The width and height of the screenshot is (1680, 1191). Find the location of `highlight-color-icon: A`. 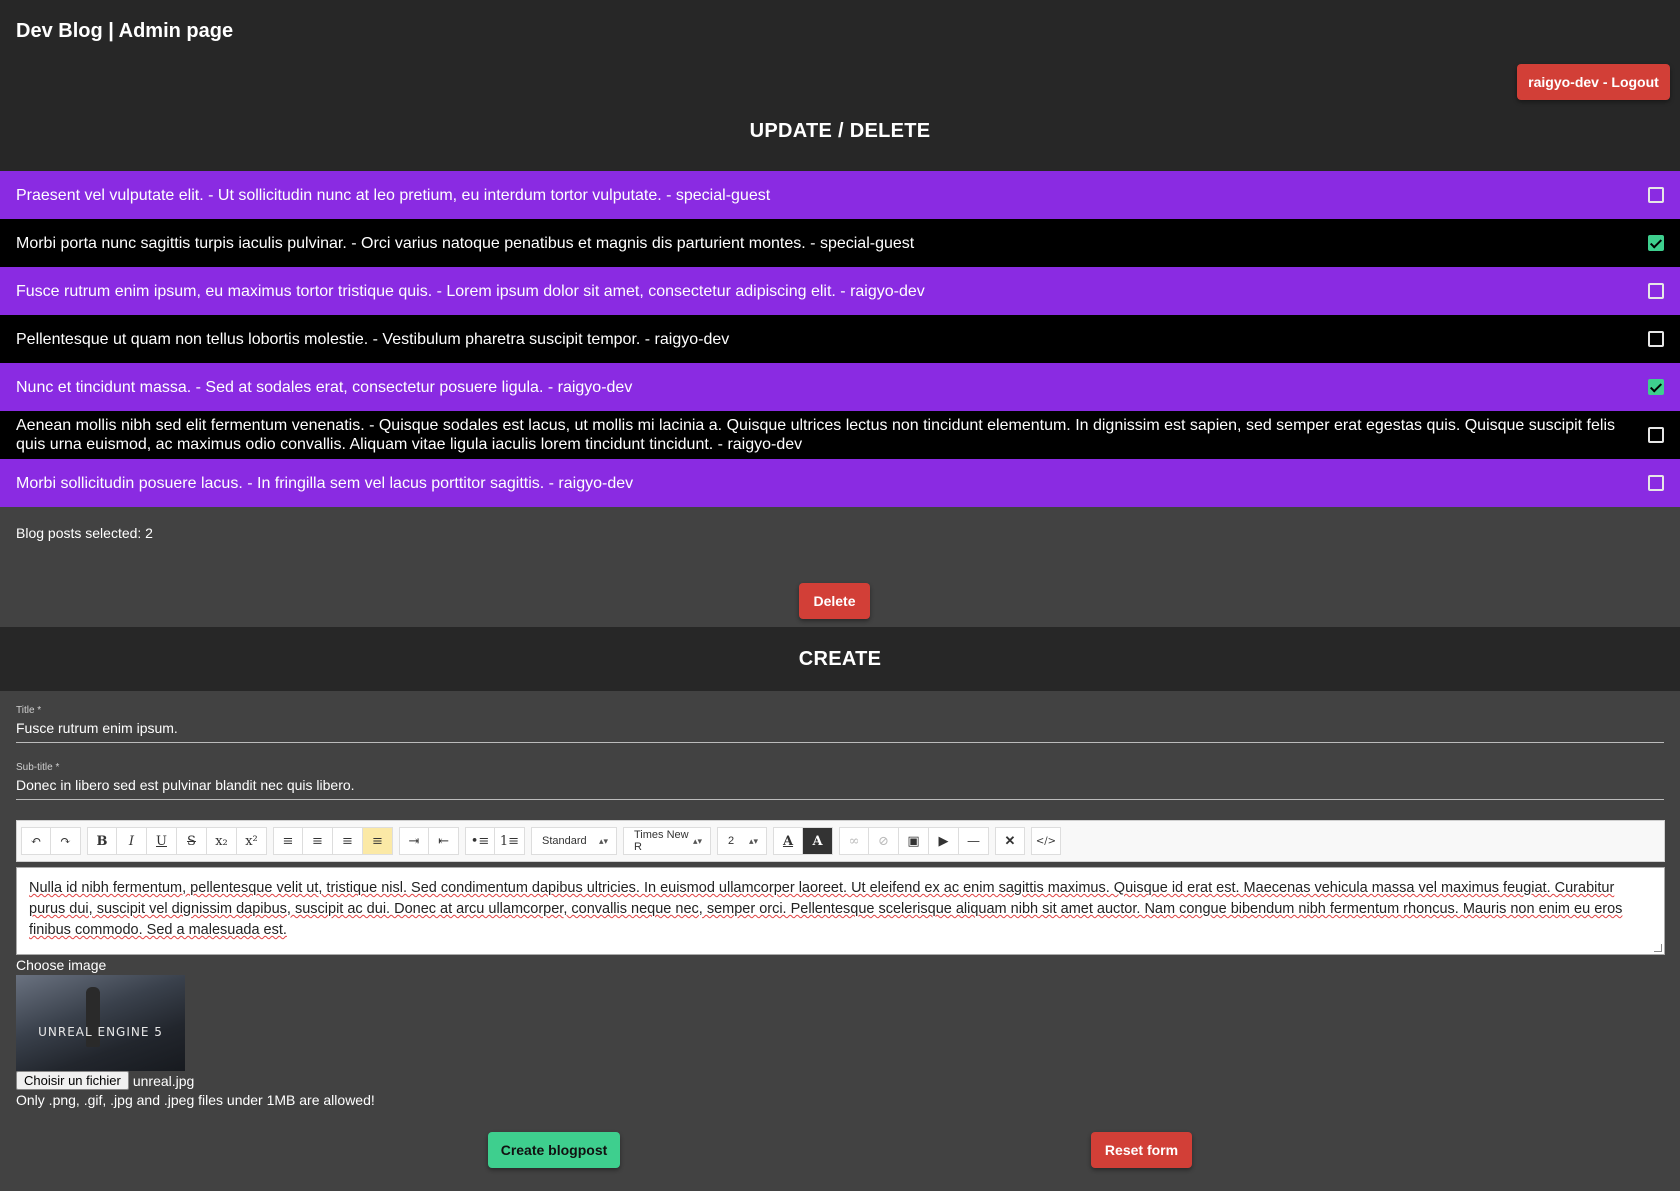

highlight-color-icon: A is located at coordinates (818, 841).